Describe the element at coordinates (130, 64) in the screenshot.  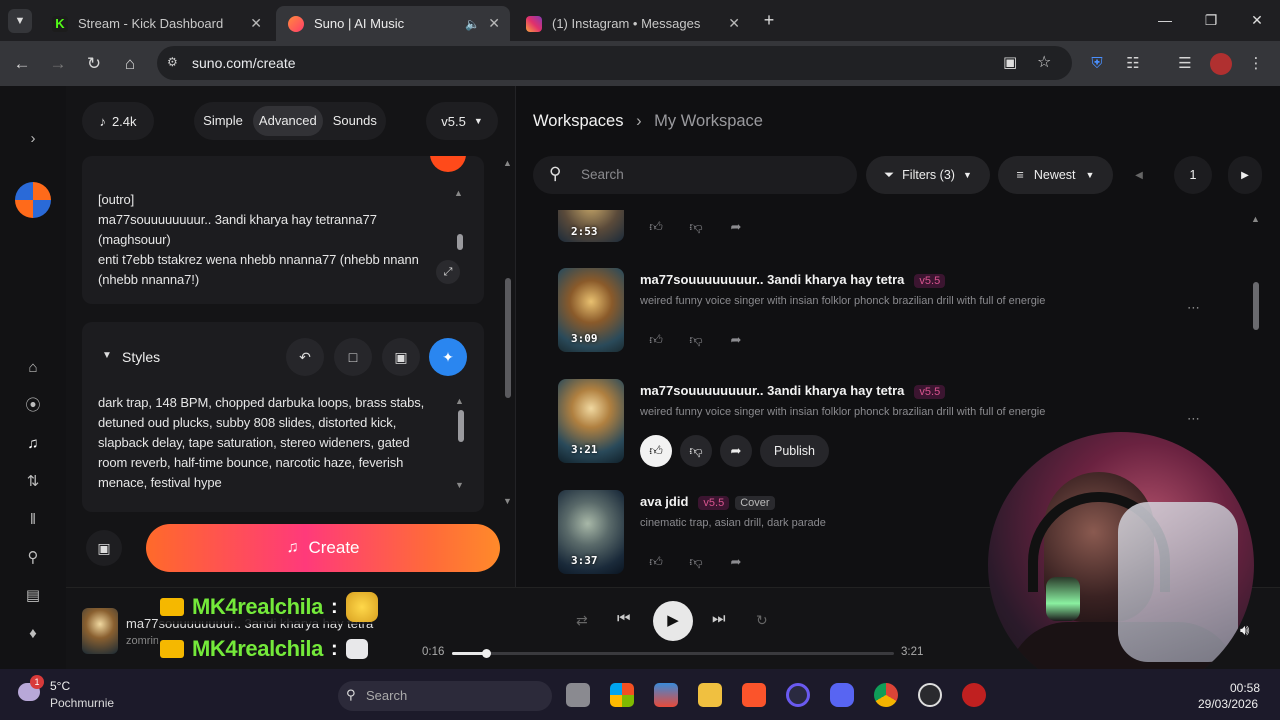
I see `home-icon: ⌂` at that location.